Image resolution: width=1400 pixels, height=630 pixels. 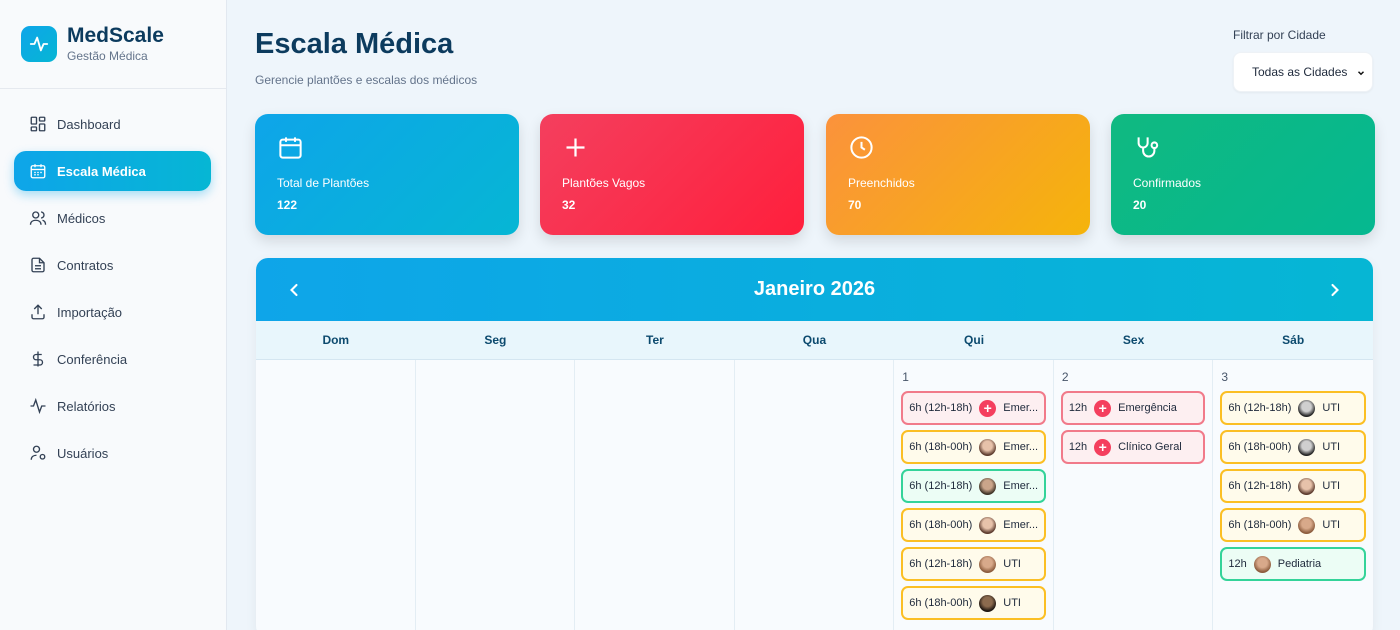 I want to click on stat-label: Plantões Vagos, so click(x=604, y=183).